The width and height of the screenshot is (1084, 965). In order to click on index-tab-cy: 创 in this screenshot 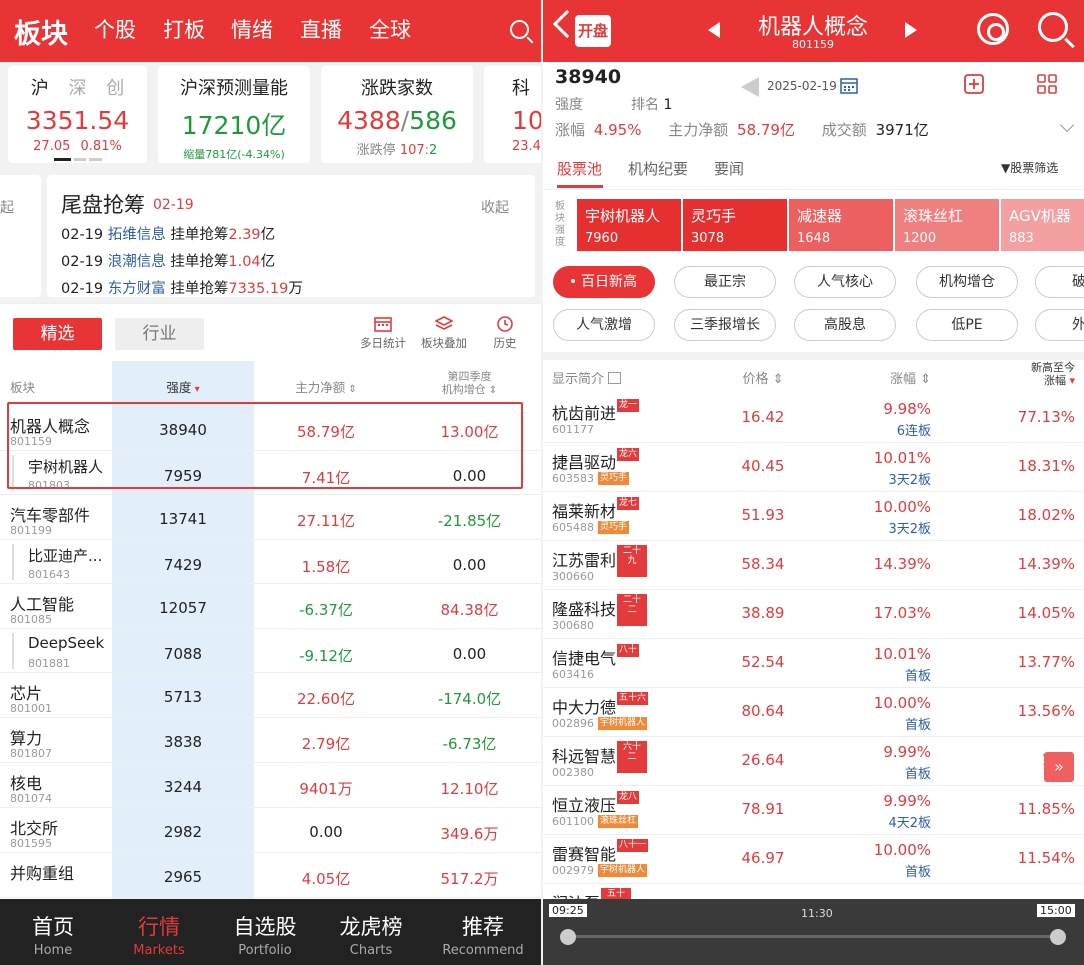, I will do `click(115, 88)`.